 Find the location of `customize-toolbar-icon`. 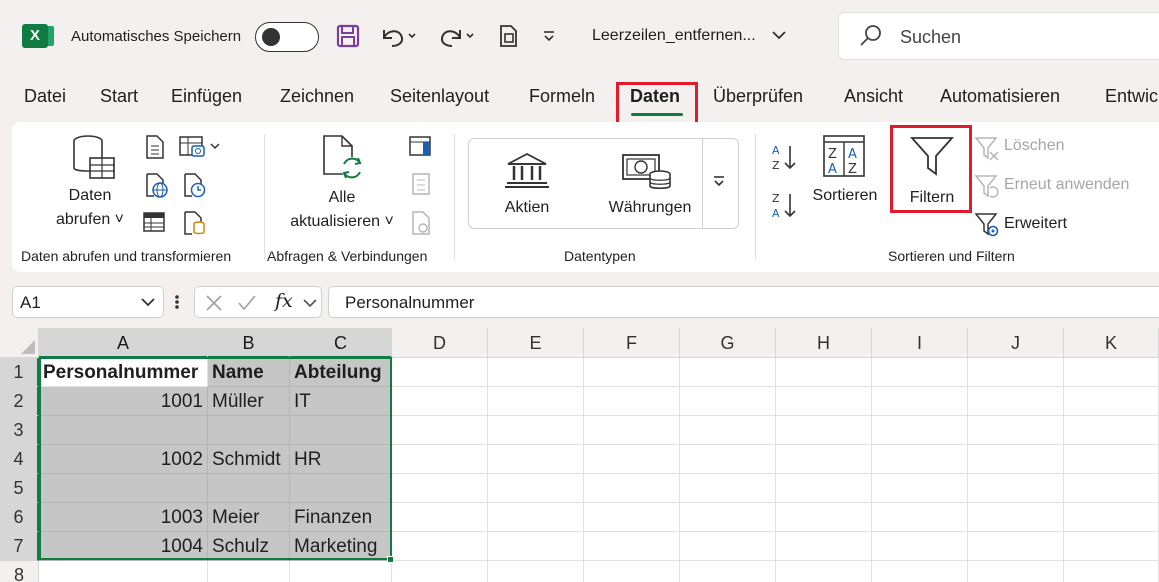

customize-toolbar-icon is located at coordinates (549, 36).